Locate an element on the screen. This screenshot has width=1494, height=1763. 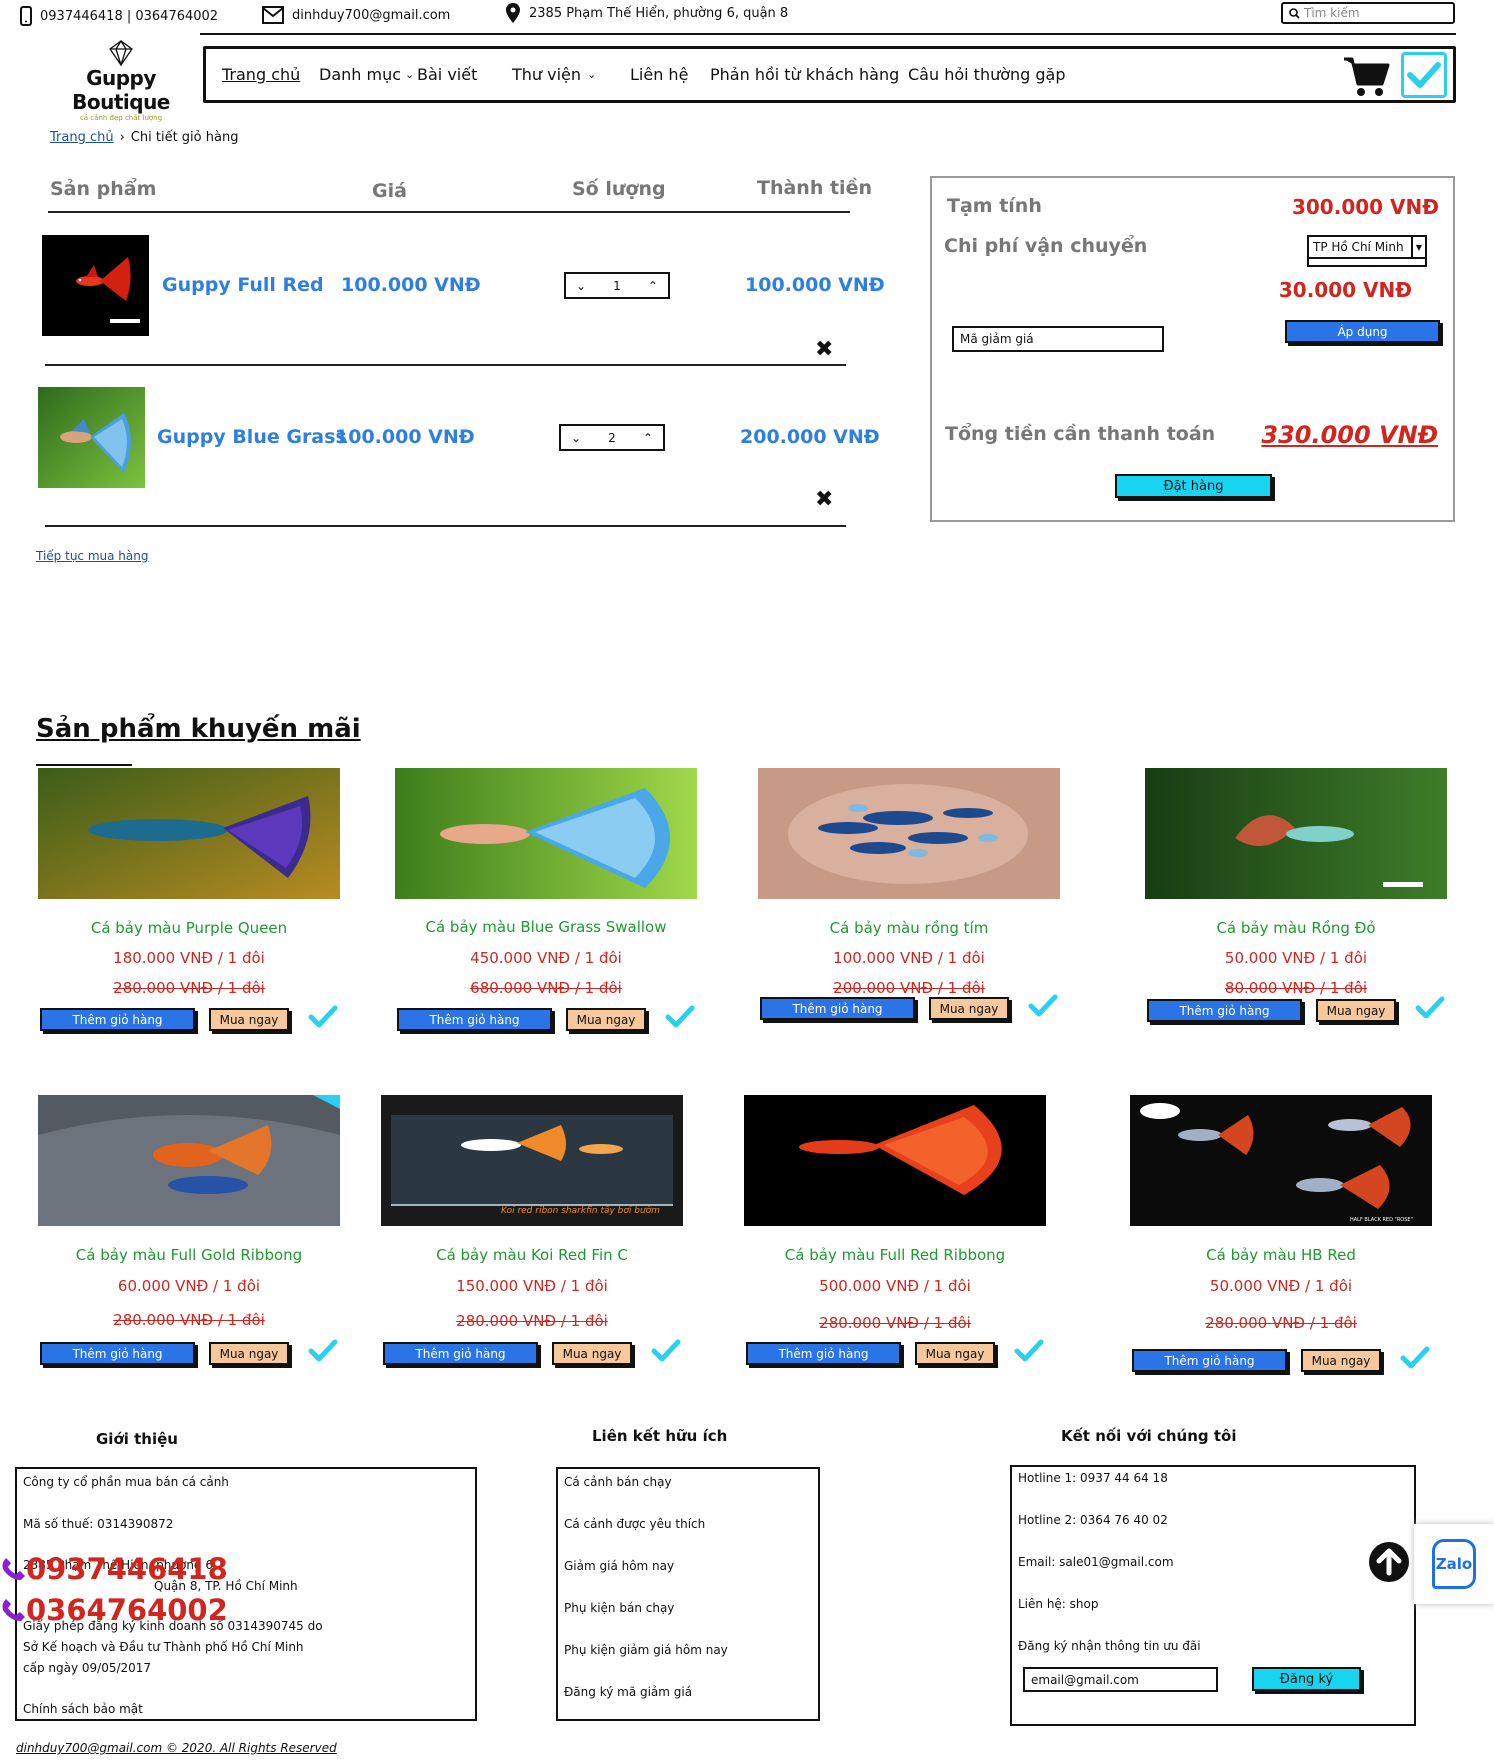
quantity-stepper: ⌄ 1 ⌃ is located at coordinates (617, 285).